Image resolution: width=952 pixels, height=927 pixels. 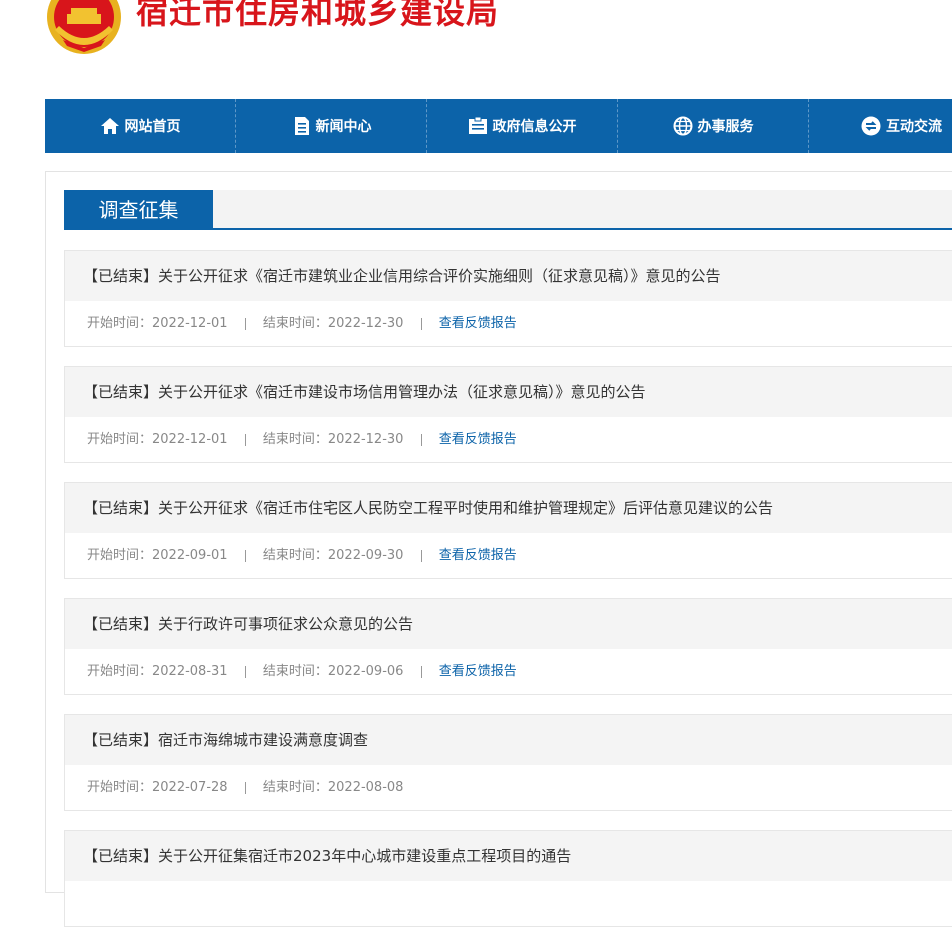 I want to click on home-icon, so click(x=110, y=126).